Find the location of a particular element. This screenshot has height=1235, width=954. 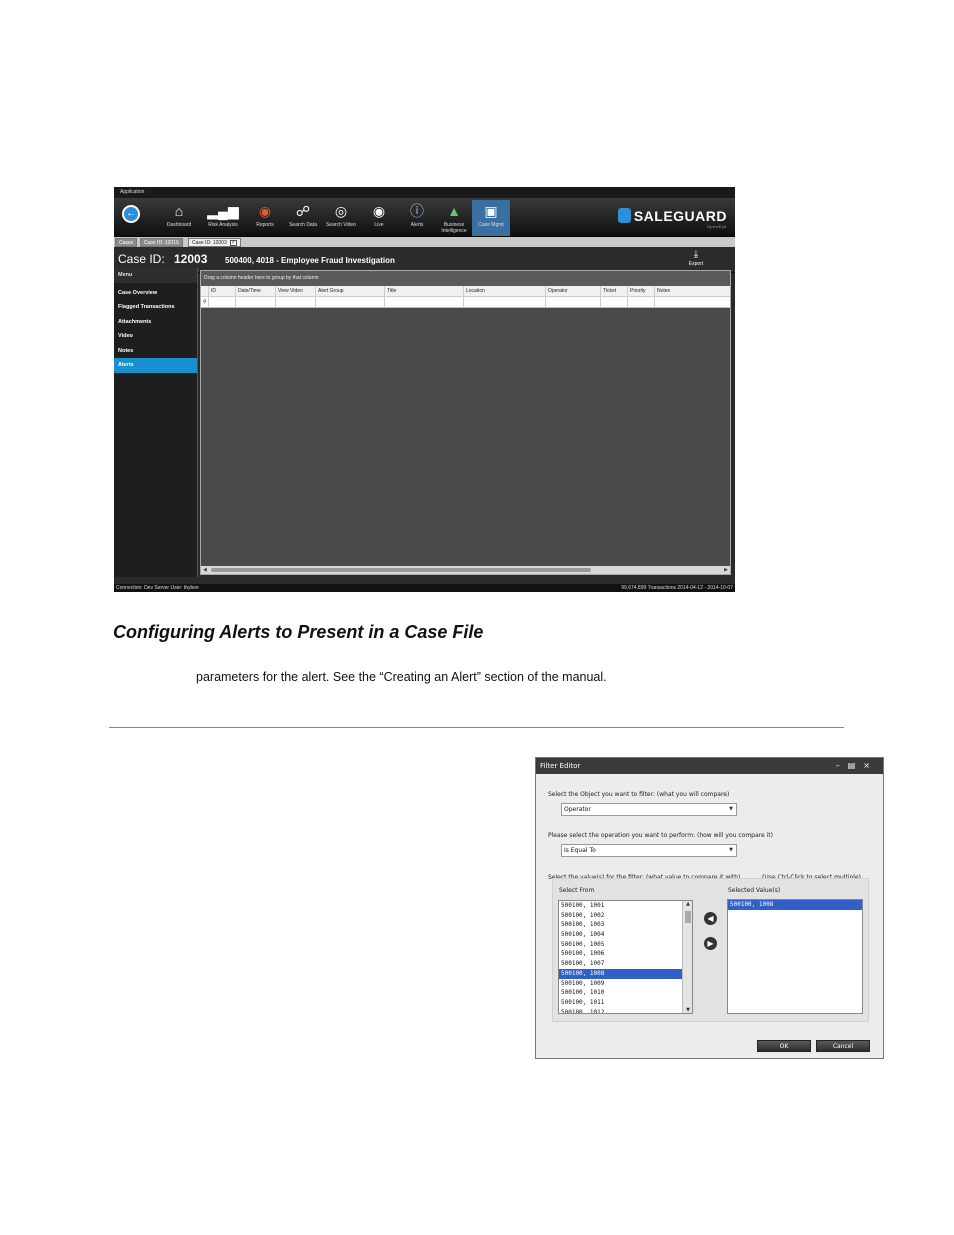

shield-logo-icon is located at coordinates (624, 215).